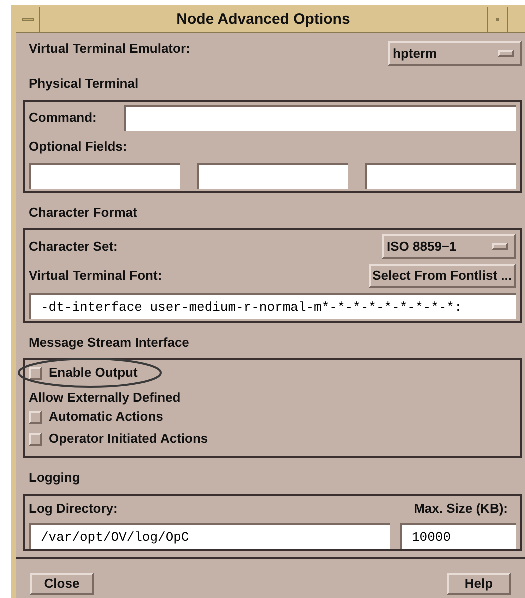  I want to click on terminal-font-field: -dt-interface user-medium-r-normal-m*-*-*-*-*-*-*-*-*:, so click(272, 306).